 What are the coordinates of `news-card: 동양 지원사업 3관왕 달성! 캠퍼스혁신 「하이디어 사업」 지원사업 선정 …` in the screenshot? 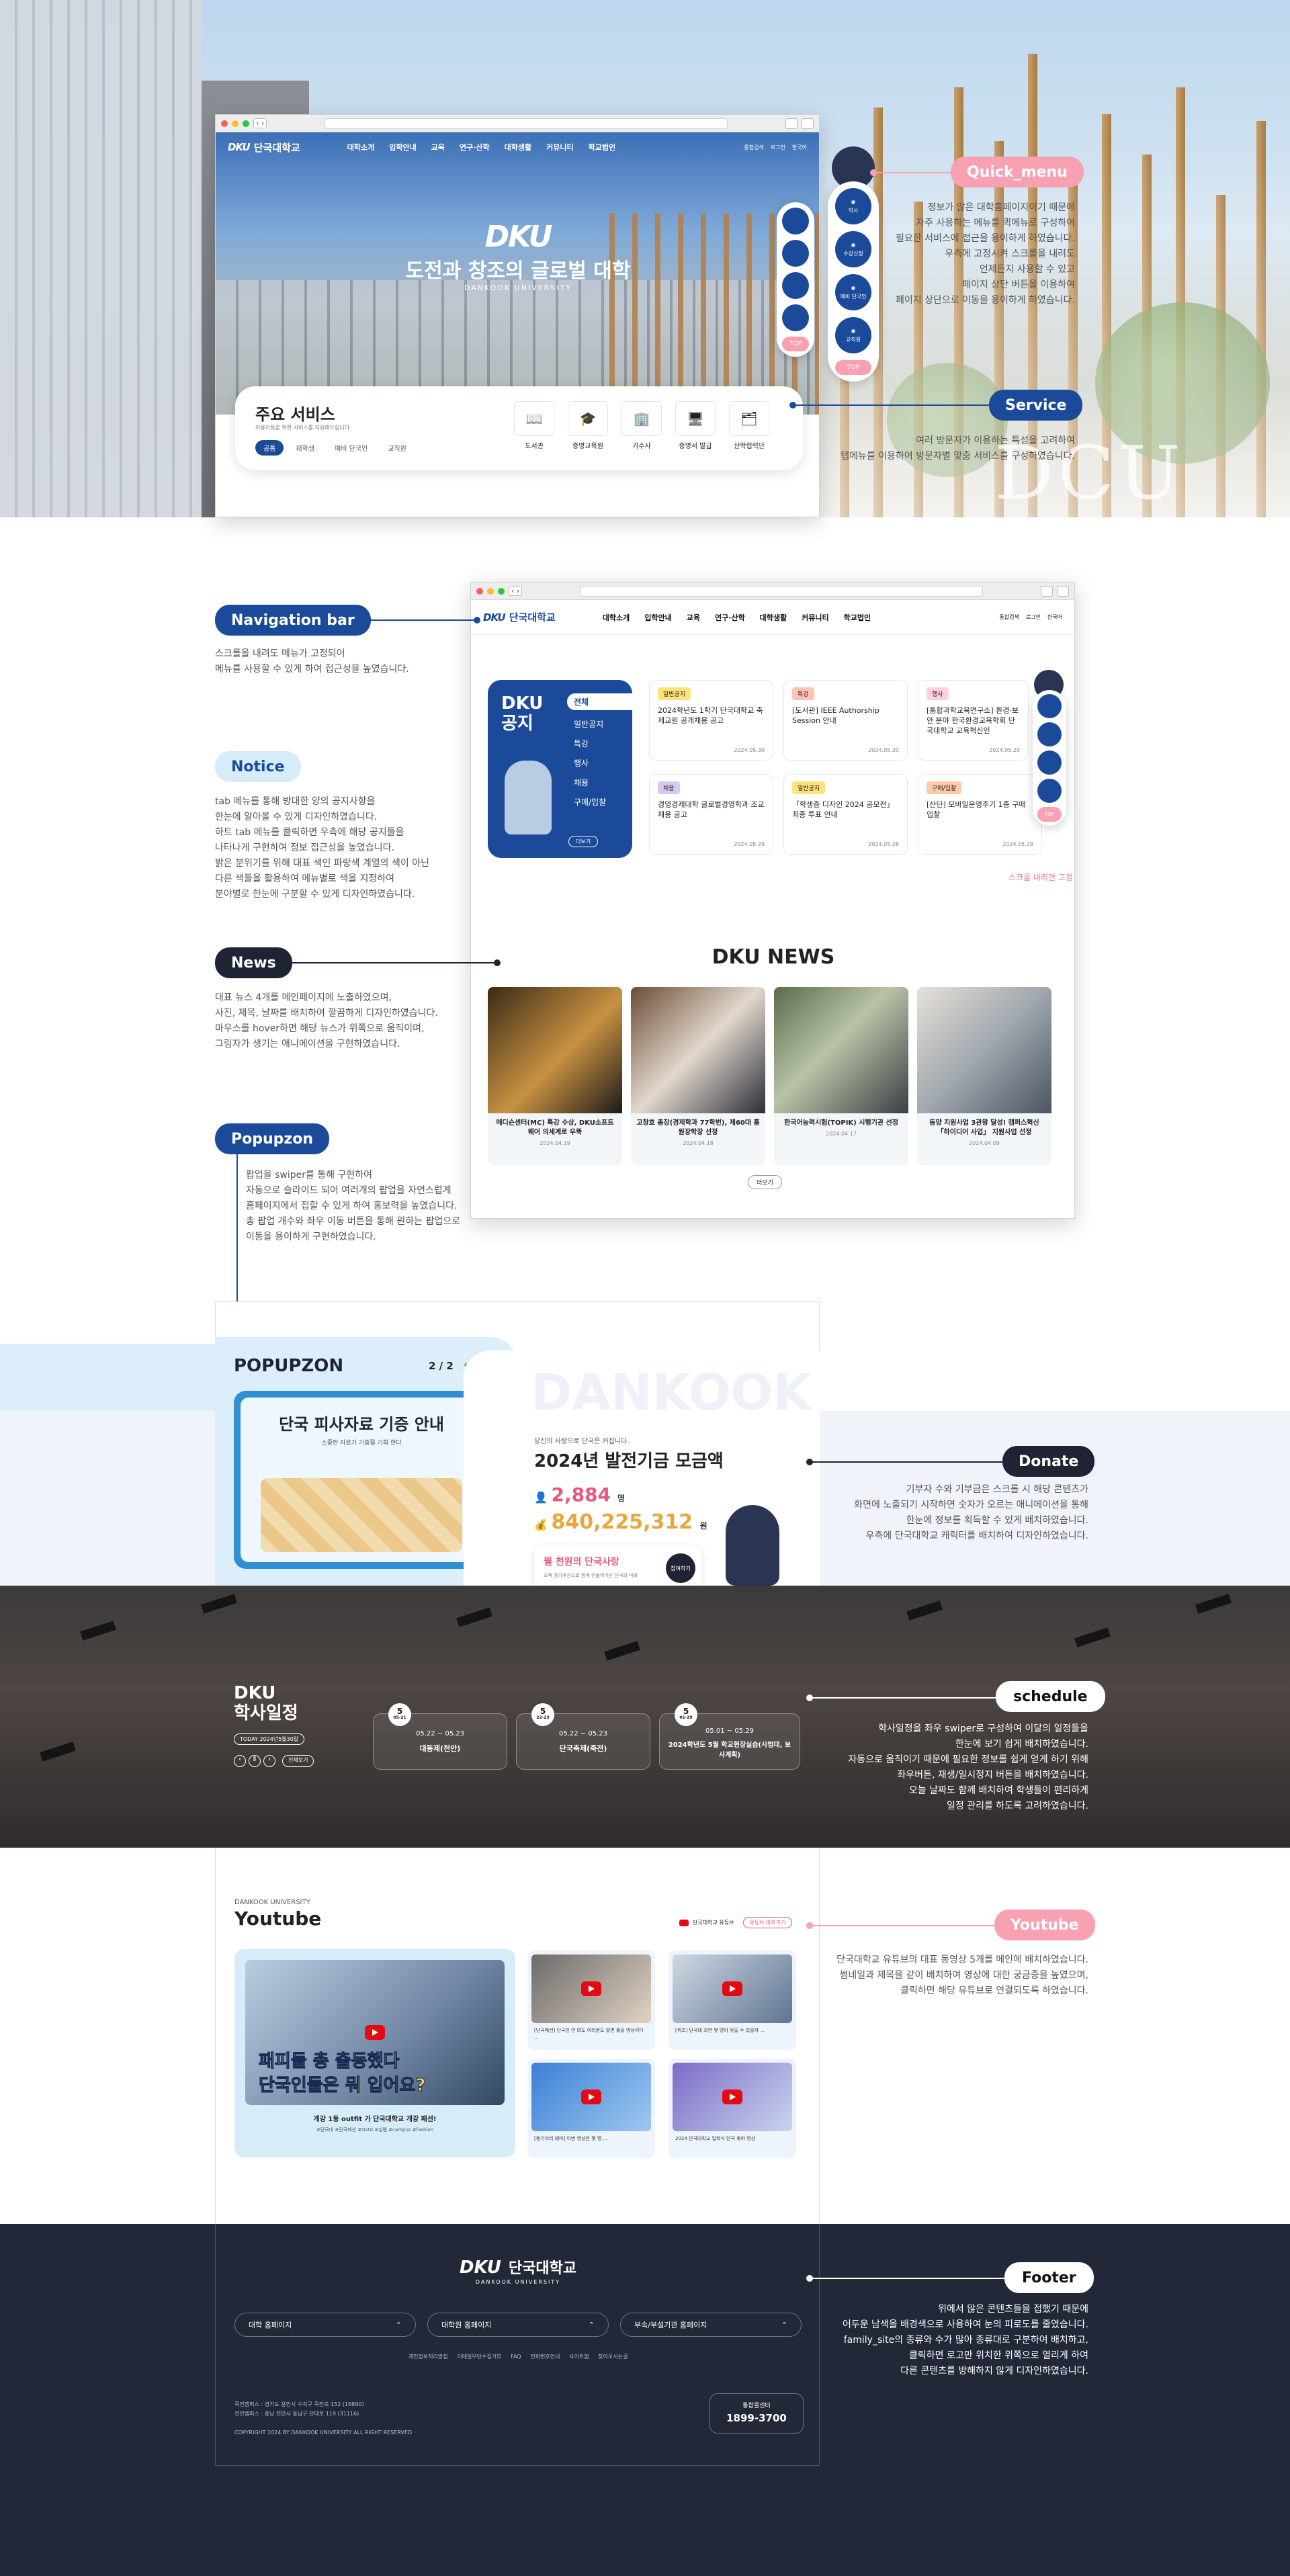 It's located at (984, 1076).